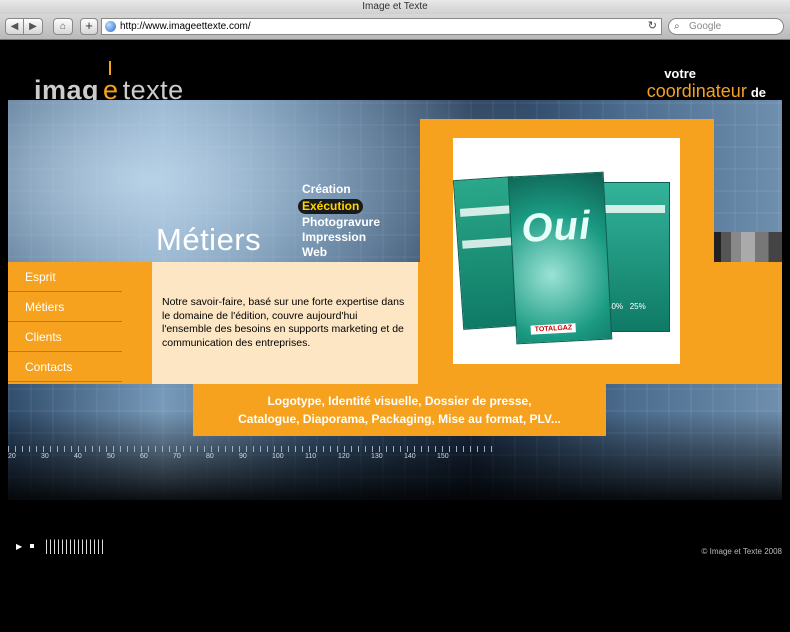 This screenshot has width=790, height=632. Describe the element at coordinates (652, 26) in the screenshot. I see `reload-icon: ↻` at that location.